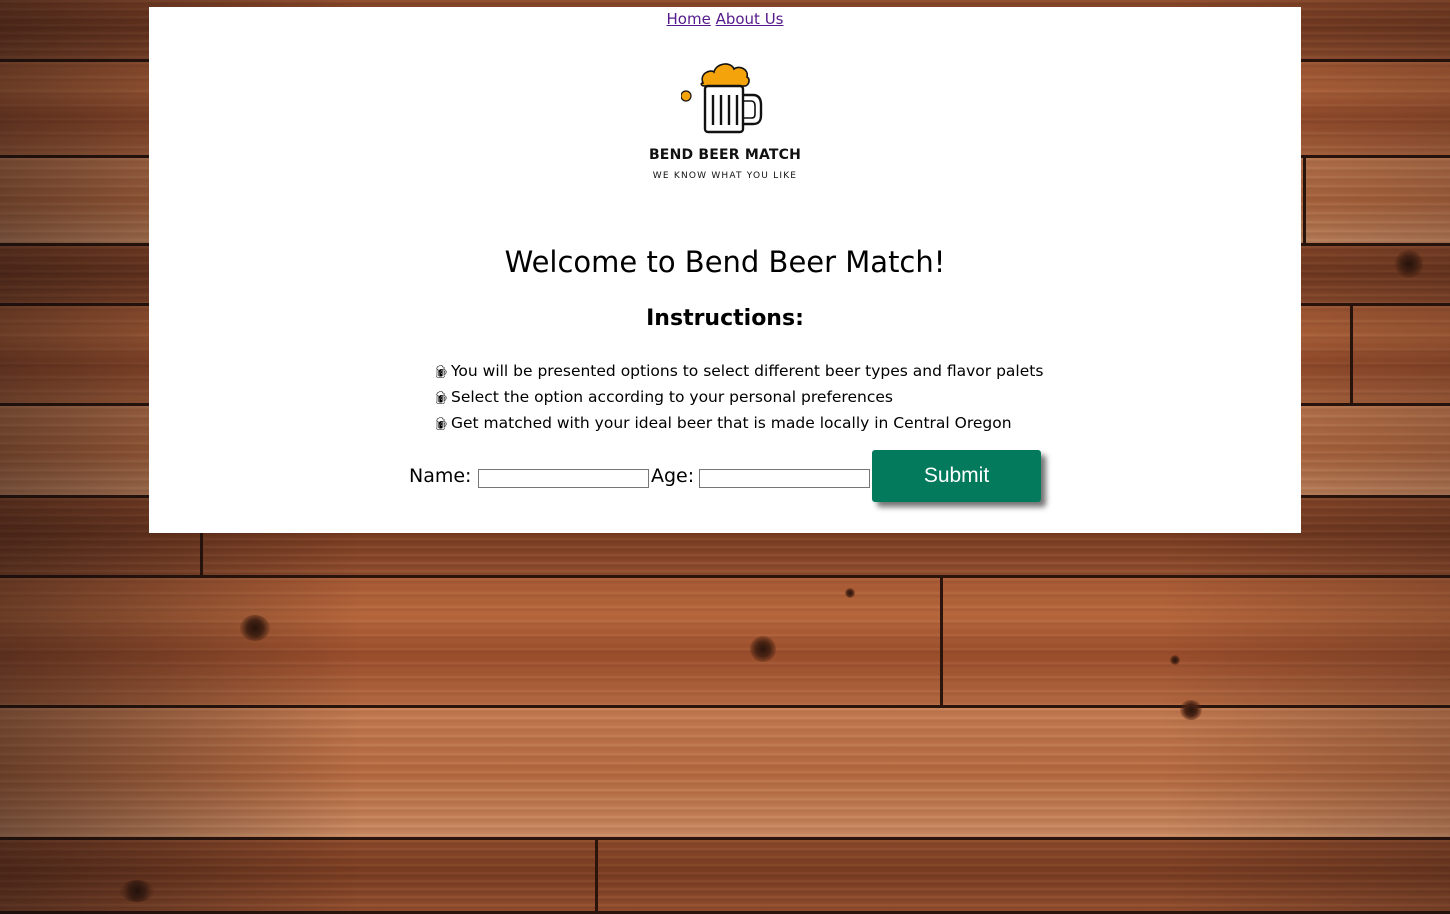 The width and height of the screenshot is (1450, 914). I want to click on user-form: Name: Age: Submit, so click(729, 477).